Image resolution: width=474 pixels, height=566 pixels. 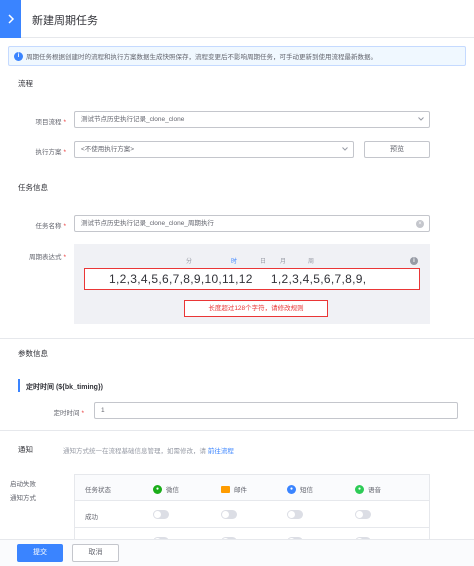 What do you see at coordinates (240, 490) in the screenshot?
I see `col-mail-label: 邮件` at bounding box center [240, 490].